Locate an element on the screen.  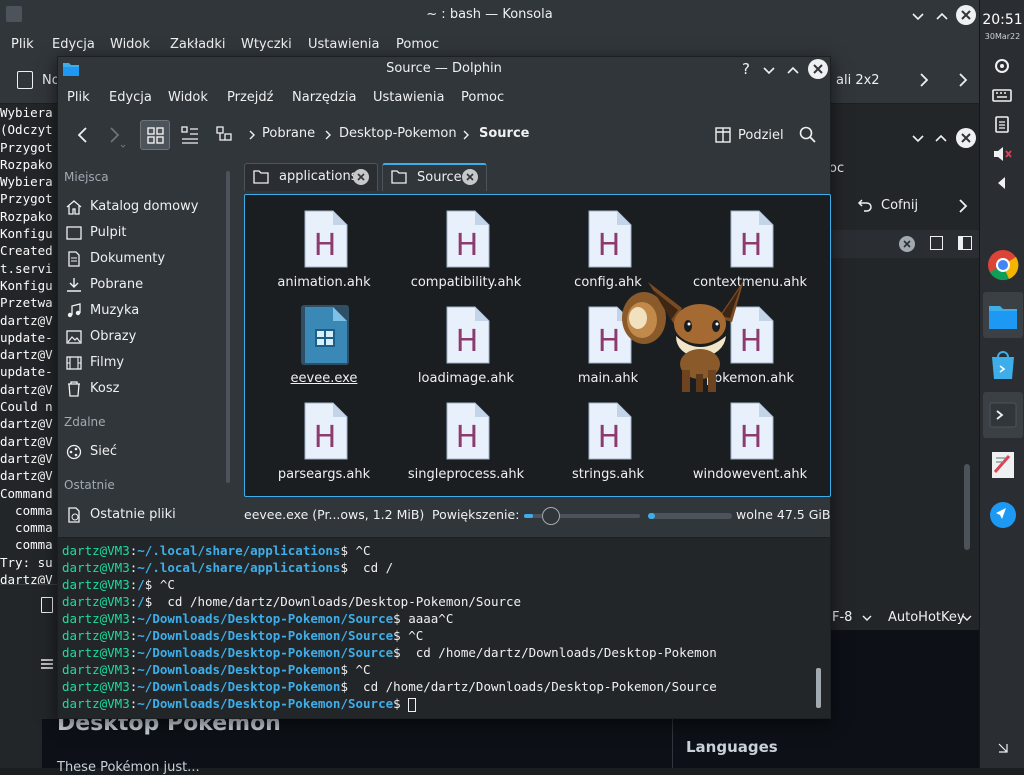
place-music: Muzyka is located at coordinates (140, 311).